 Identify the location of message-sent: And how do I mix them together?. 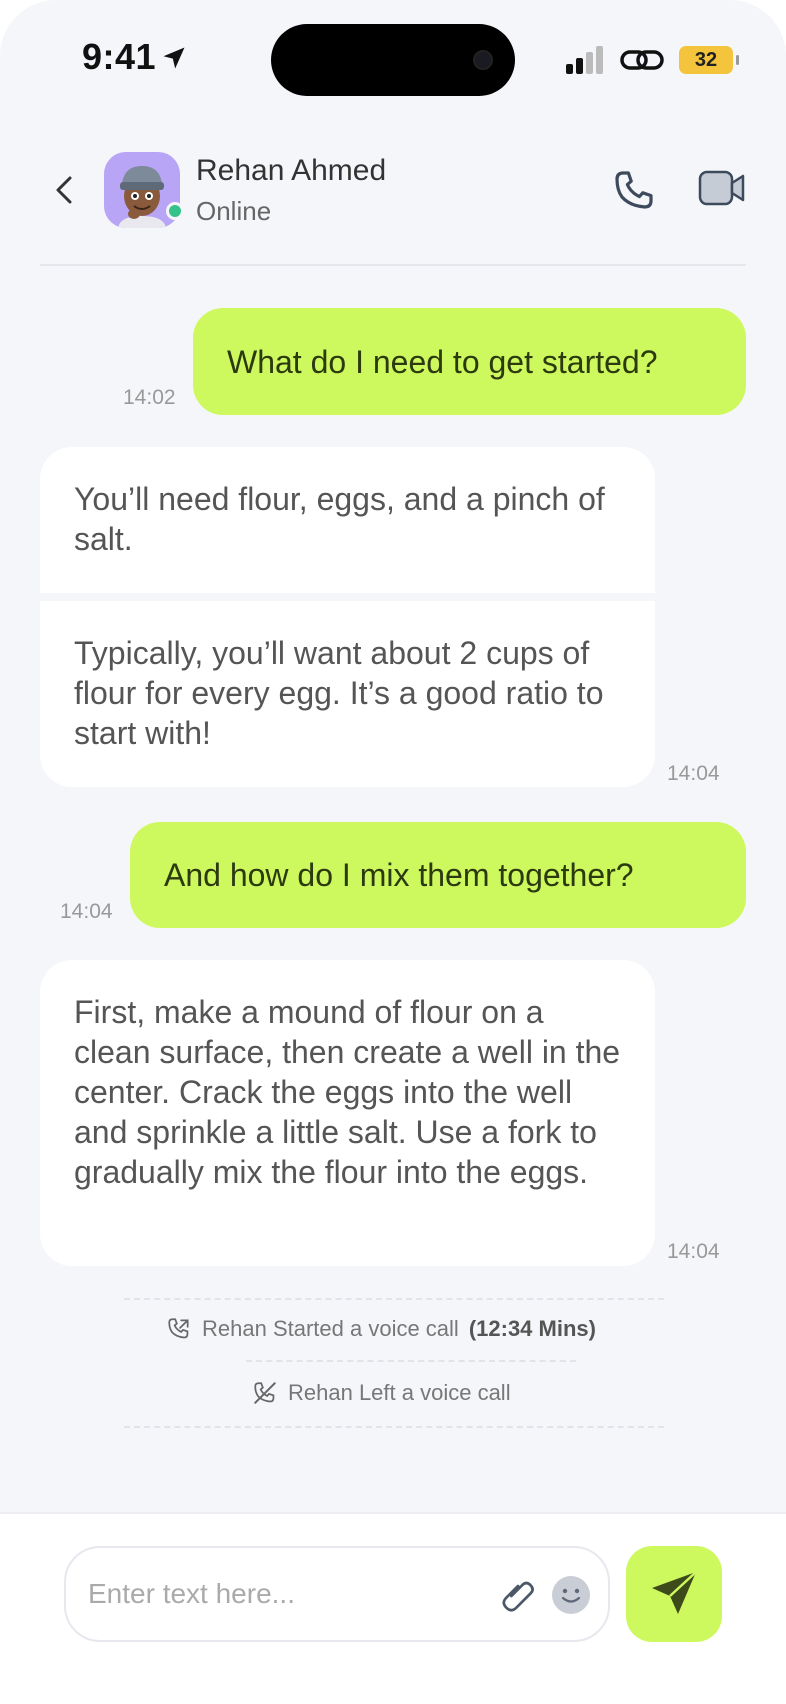
(438, 875).